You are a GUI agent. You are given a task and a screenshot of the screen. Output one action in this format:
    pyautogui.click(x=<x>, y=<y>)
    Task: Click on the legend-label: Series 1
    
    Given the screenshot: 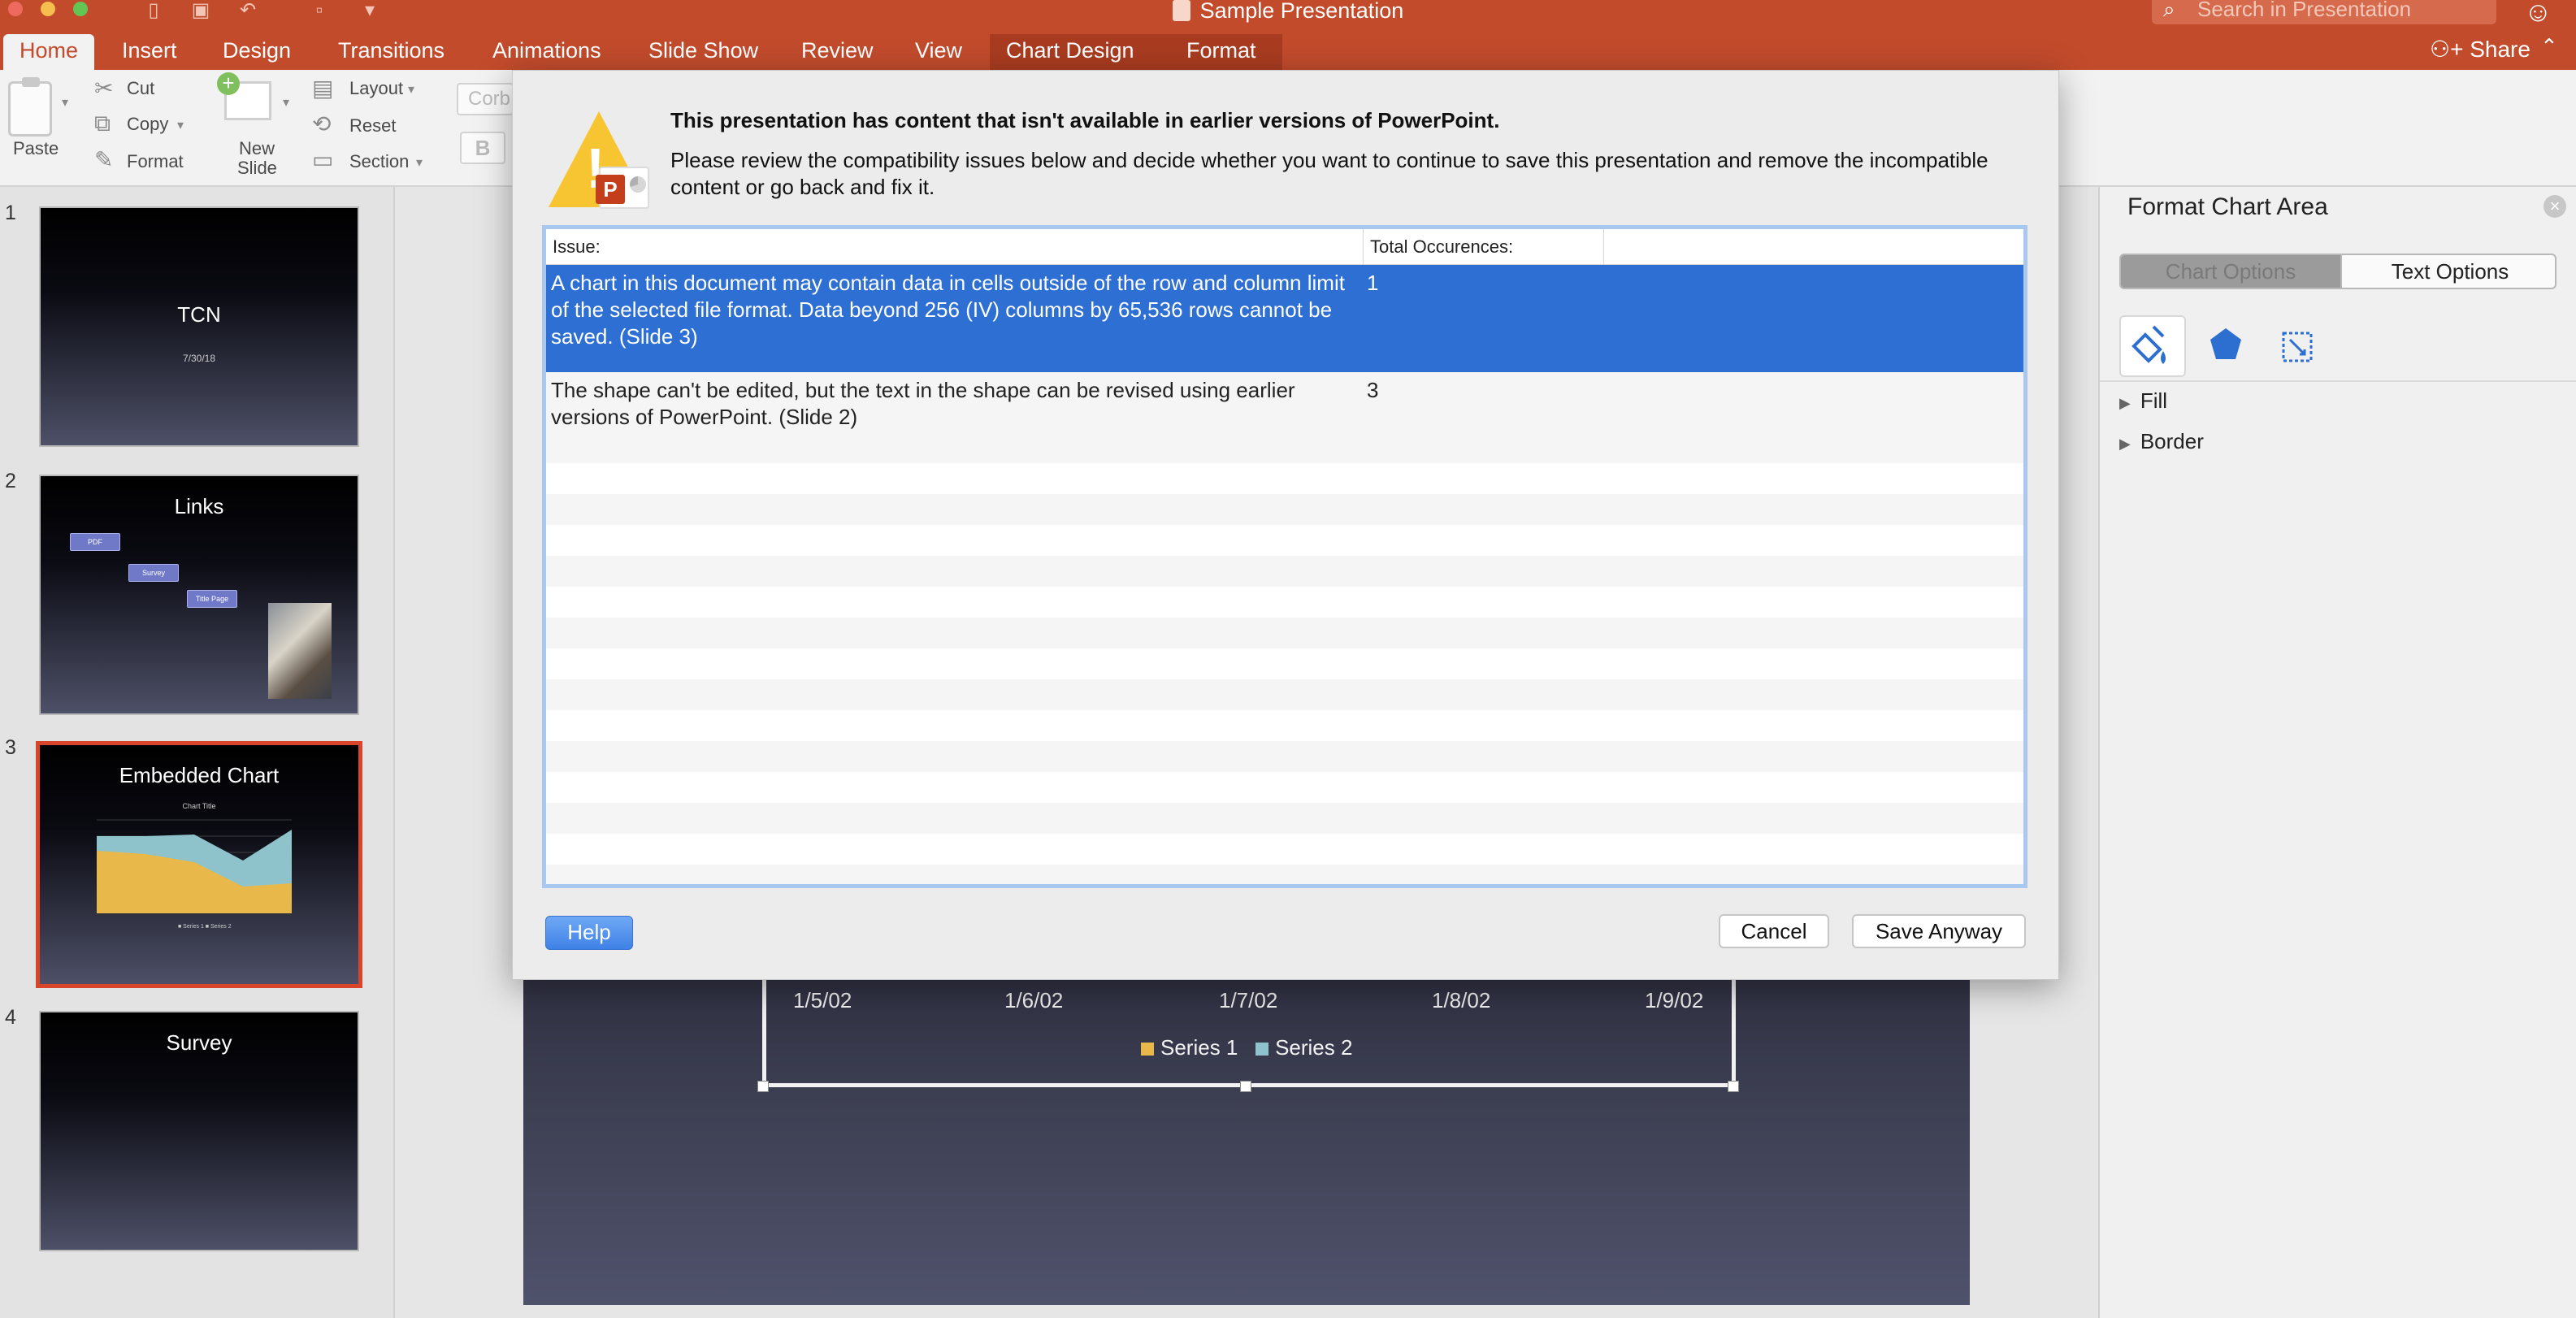 What is the action you would take?
    pyautogui.click(x=1199, y=1047)
    